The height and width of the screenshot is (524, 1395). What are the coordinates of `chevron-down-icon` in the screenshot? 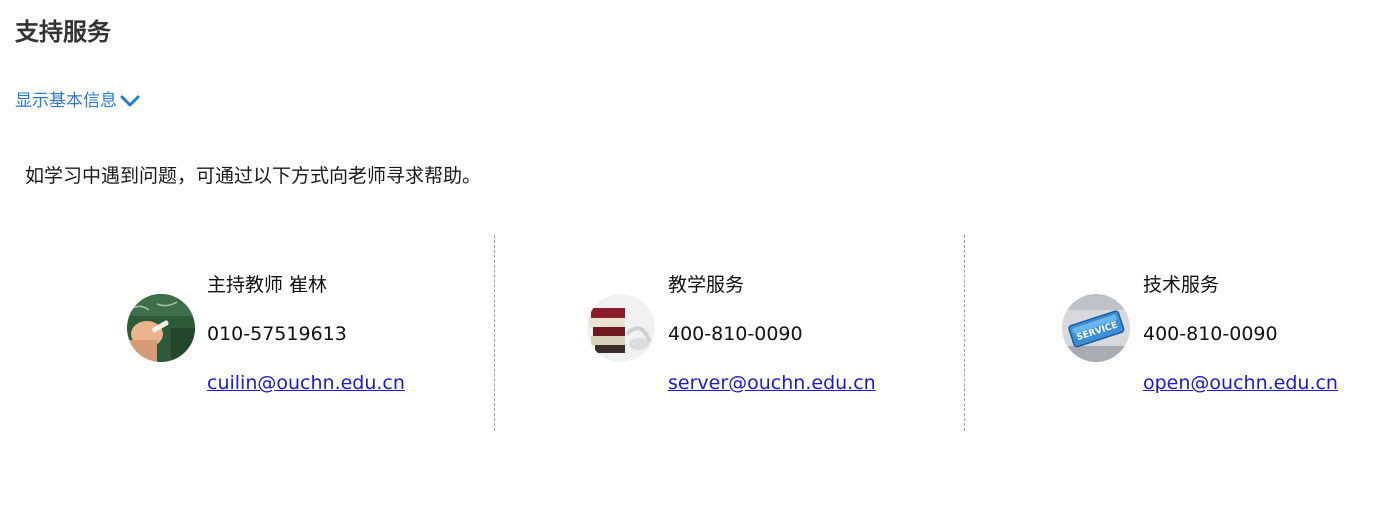 It's located at (130, 101).